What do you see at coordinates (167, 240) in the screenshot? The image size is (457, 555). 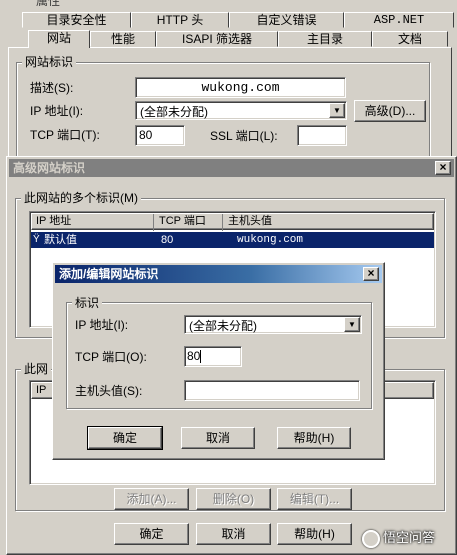 I see `list-item-port: 80` at bounding box center [167, 240].